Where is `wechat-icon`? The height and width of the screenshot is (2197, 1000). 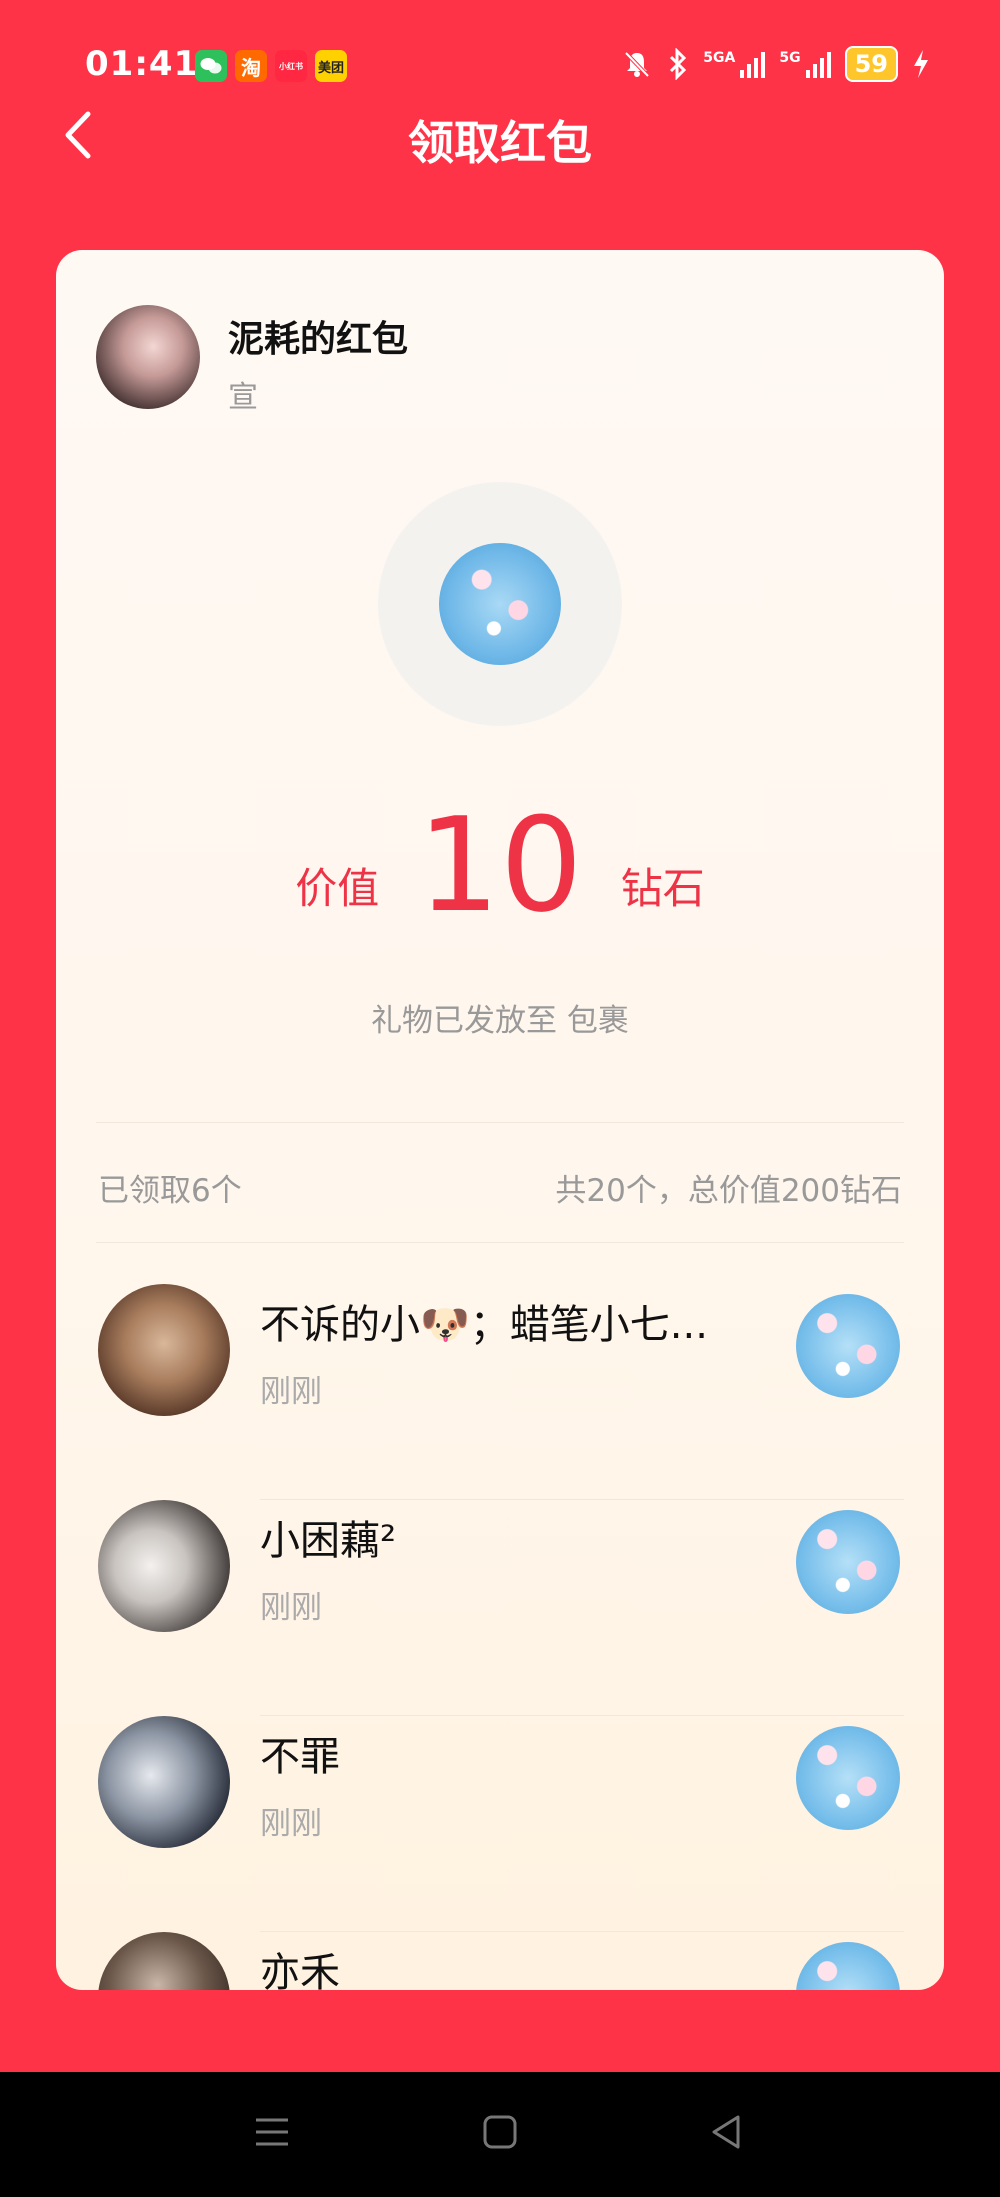
wechat-icon is located at coordinates (211, 66).